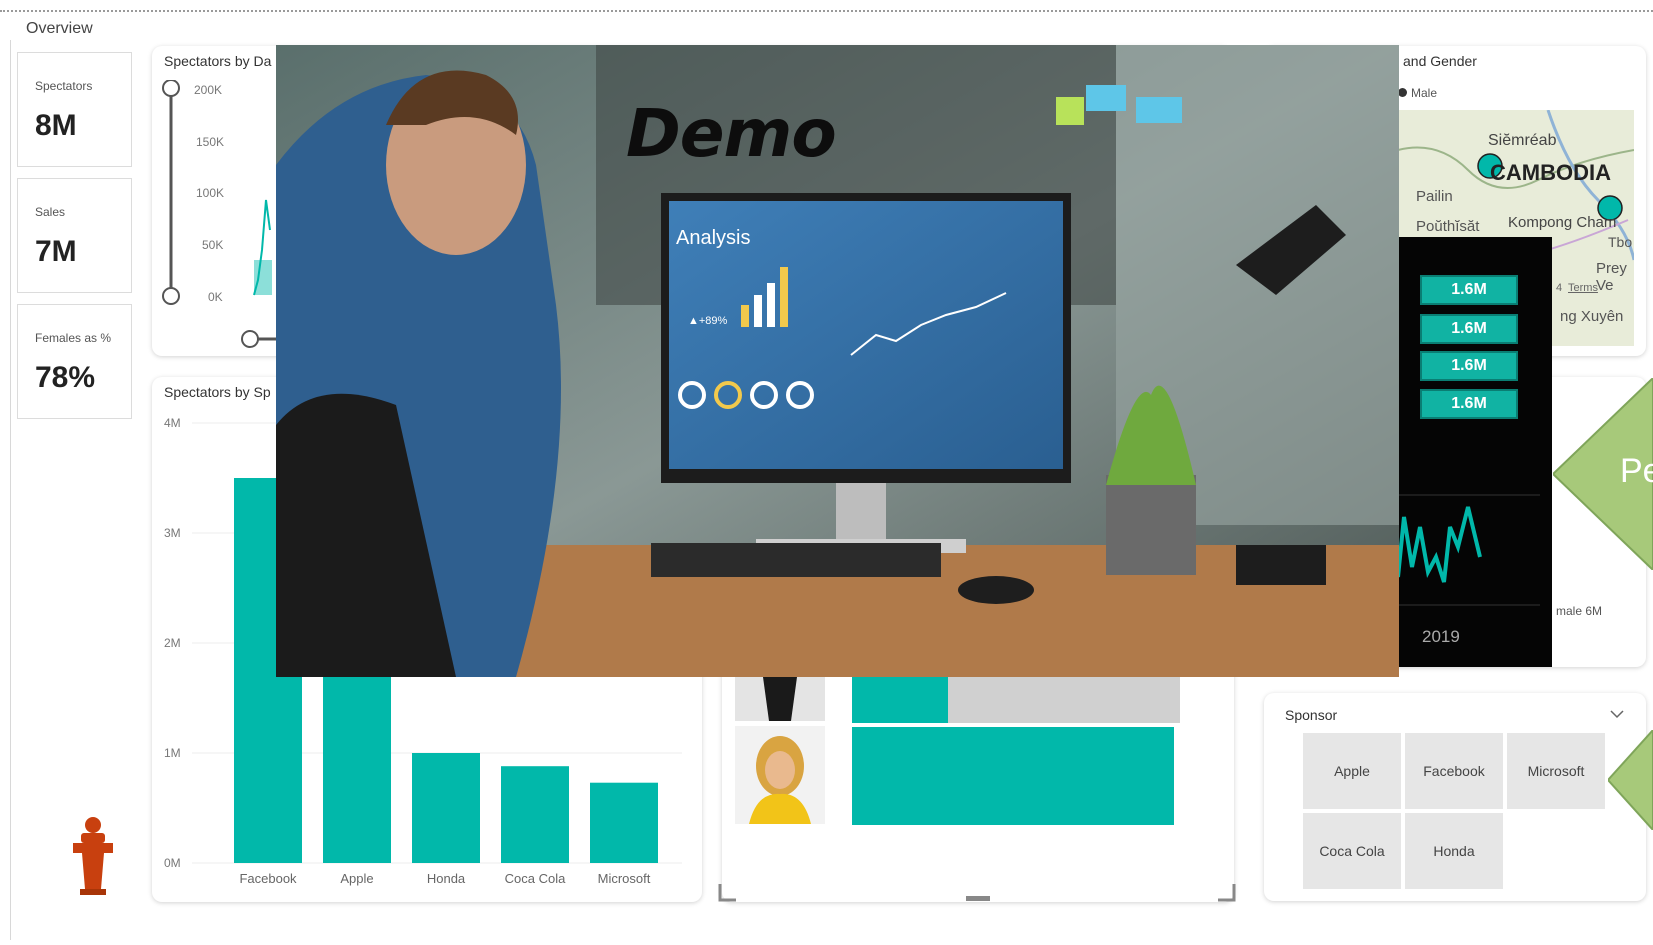  What do you see at coordinates (1550, 172) in the screenshot?
I see `map-label: CAMBODIA` at bounding box center [1550, 172].